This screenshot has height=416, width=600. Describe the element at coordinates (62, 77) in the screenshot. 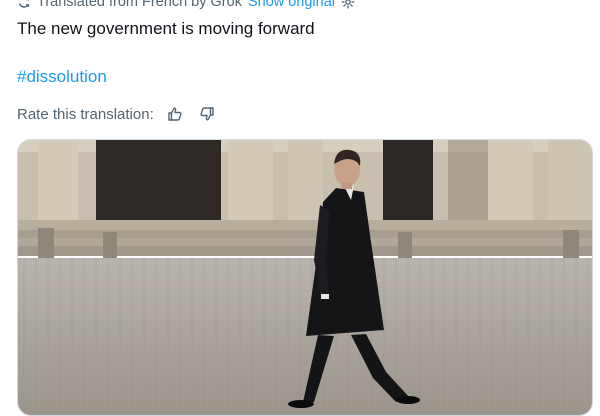

I see `hashtag-link: #dissolution` at that location.